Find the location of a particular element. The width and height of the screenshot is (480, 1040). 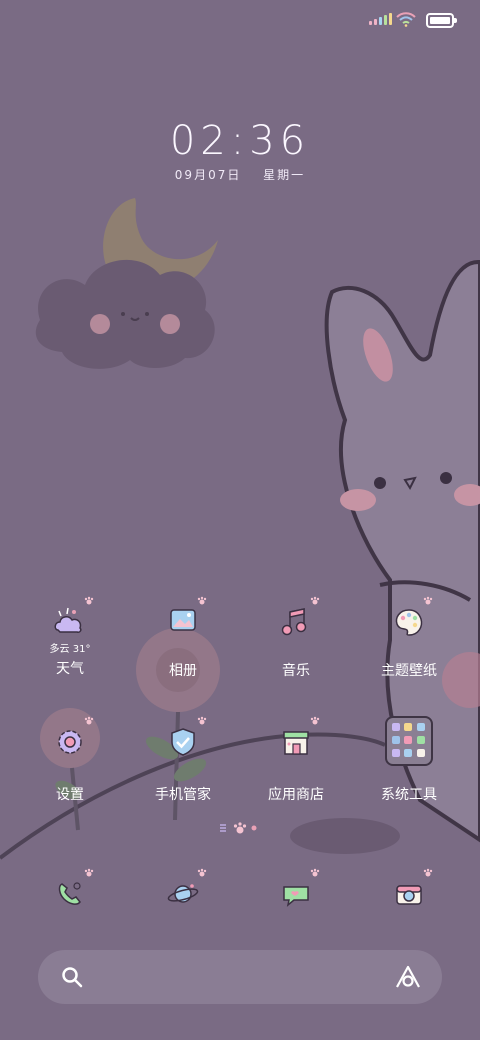

shield-check-icon is located at coordinates (185, 739).